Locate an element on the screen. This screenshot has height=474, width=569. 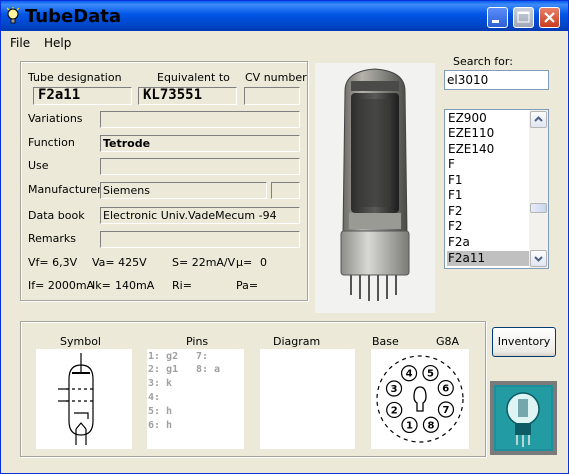
databook-field: Electronic Univ.VadeMecum -94 is located at coordinates (200, 215).